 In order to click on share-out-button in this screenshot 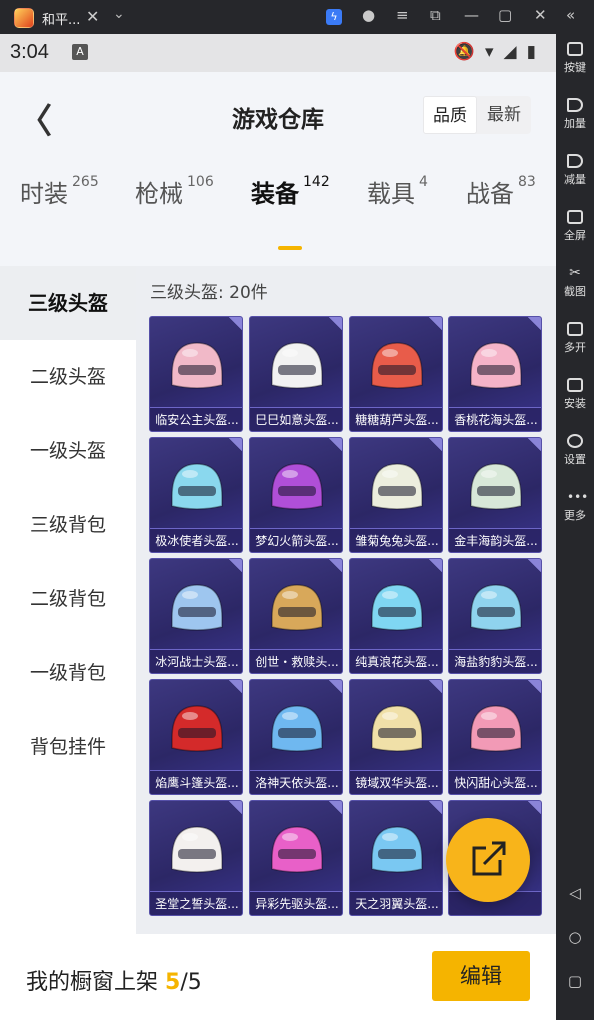, I will do `click(488, 860)`.